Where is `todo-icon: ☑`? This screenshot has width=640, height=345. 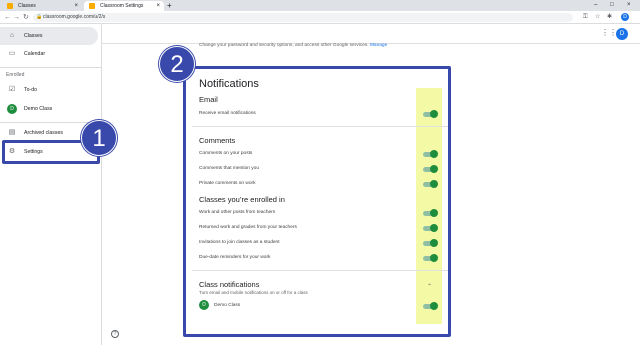 todo-icon: ☑ is located at coordinates (12, 89).